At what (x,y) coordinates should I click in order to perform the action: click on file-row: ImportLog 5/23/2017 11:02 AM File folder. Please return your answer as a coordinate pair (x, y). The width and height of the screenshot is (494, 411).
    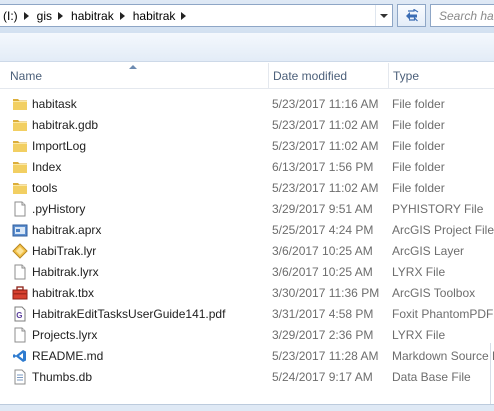
    Looking at the image, I should click on (247, 146).